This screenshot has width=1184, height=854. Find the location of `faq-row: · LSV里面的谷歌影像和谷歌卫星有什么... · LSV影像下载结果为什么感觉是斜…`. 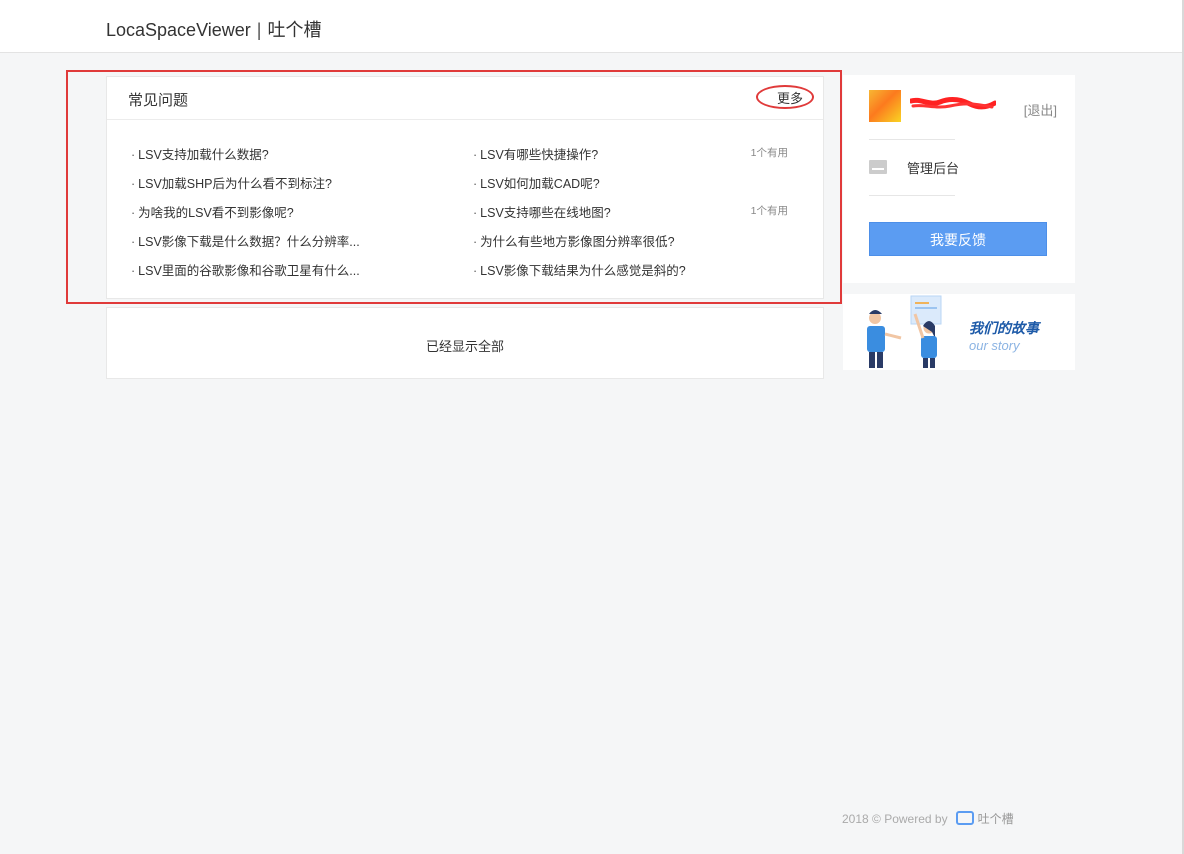

faq-row: · LSV里面的谷歌影像和谷歌卫星有什么... · LSV影像下载结果为什么感觉是斜… is located at coordinates (465, 270).